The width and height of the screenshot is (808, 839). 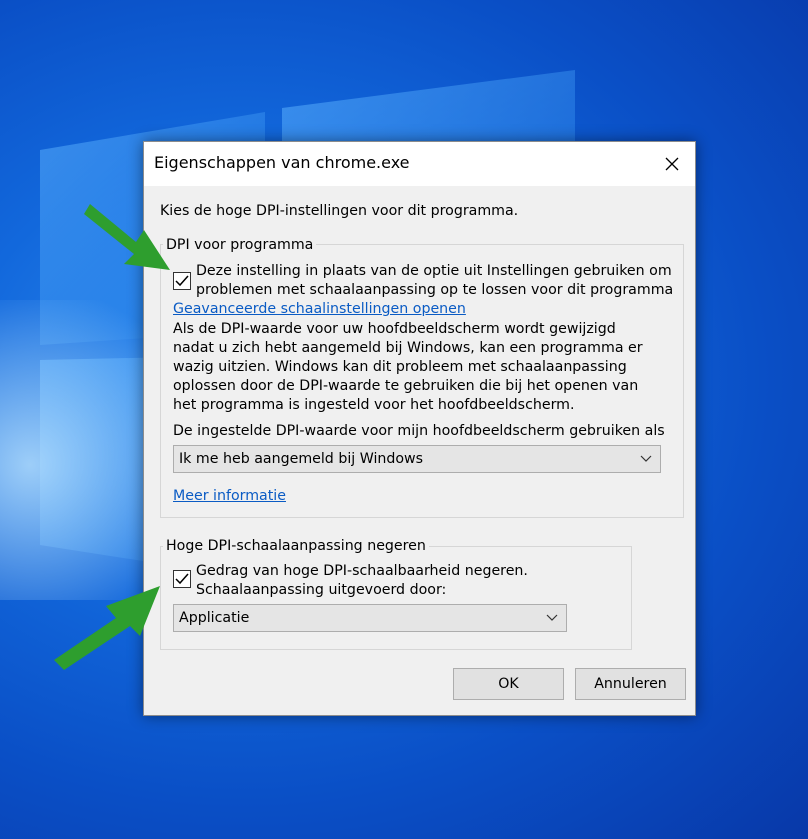 What do you see at coordinates (229, 496) in the screenshot?
I see `more-info-link: Meer informatie` at bounding box center [229, 496].